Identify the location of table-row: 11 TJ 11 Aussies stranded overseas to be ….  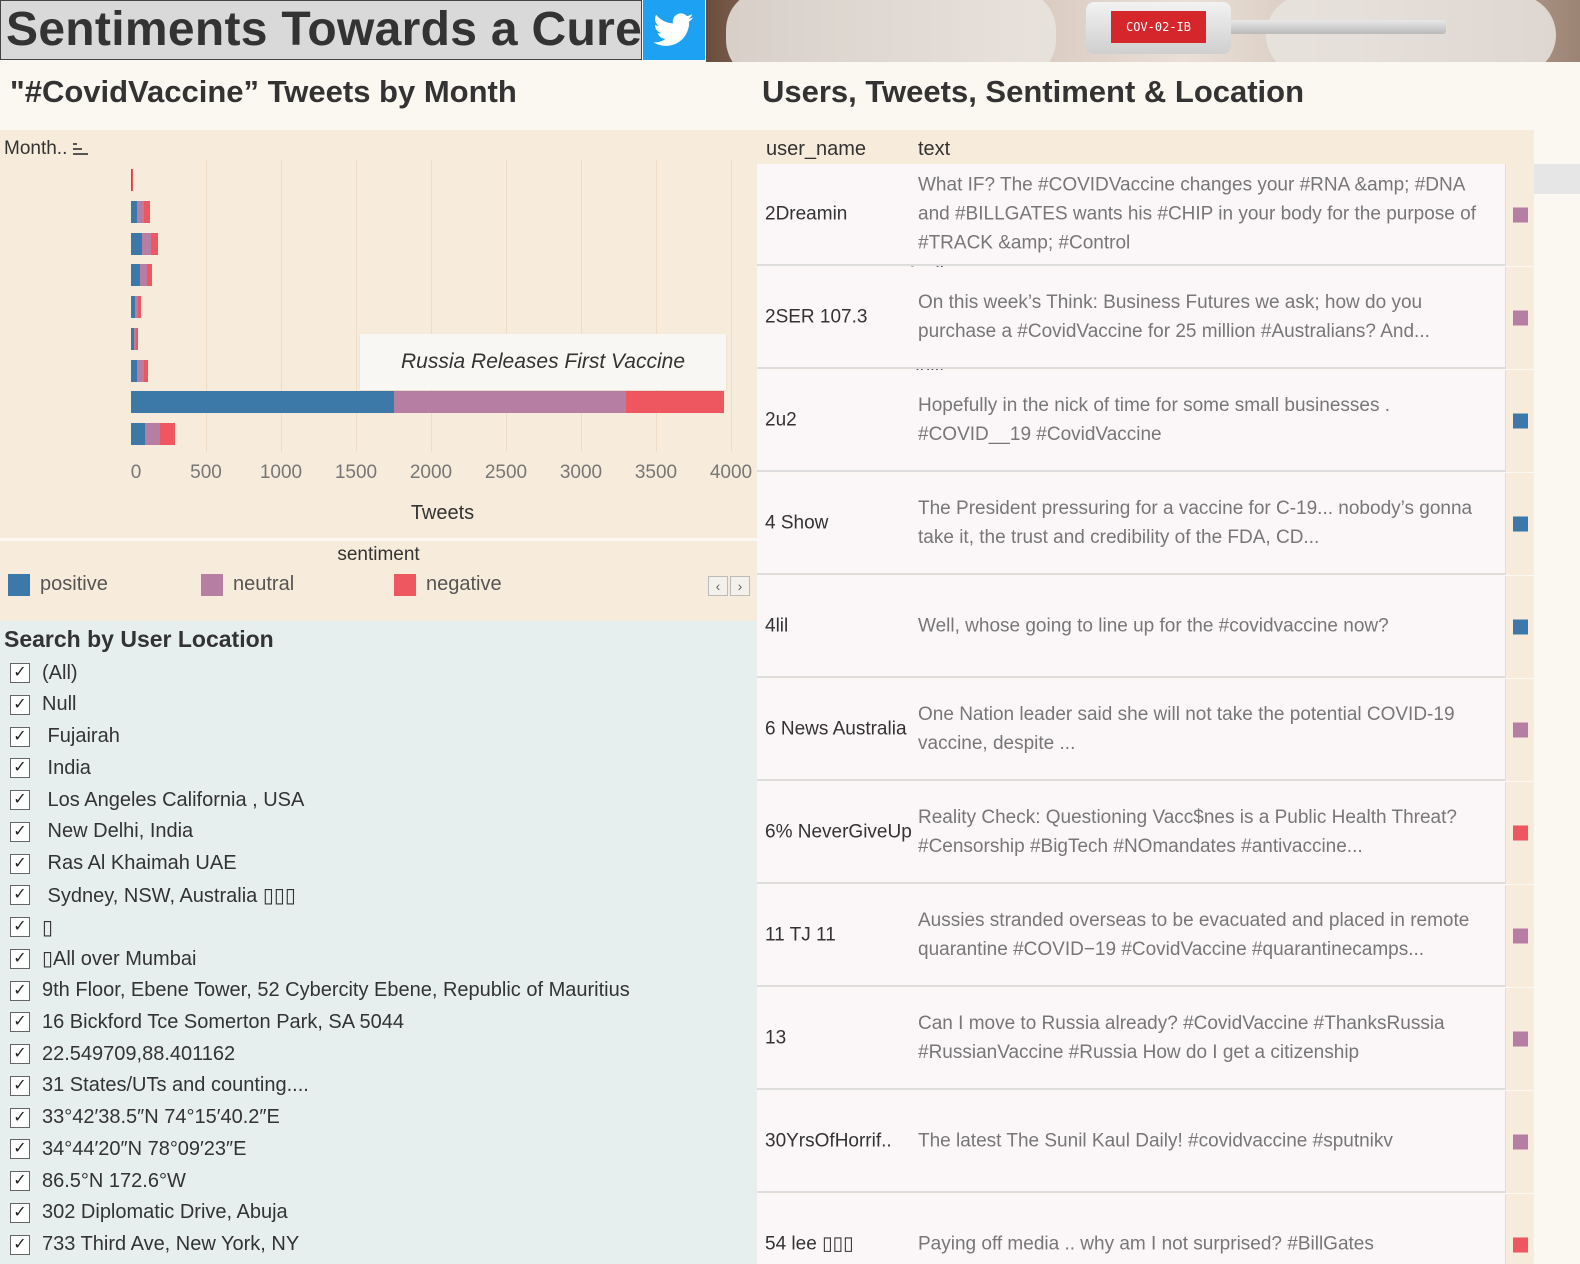
(1131, 936).